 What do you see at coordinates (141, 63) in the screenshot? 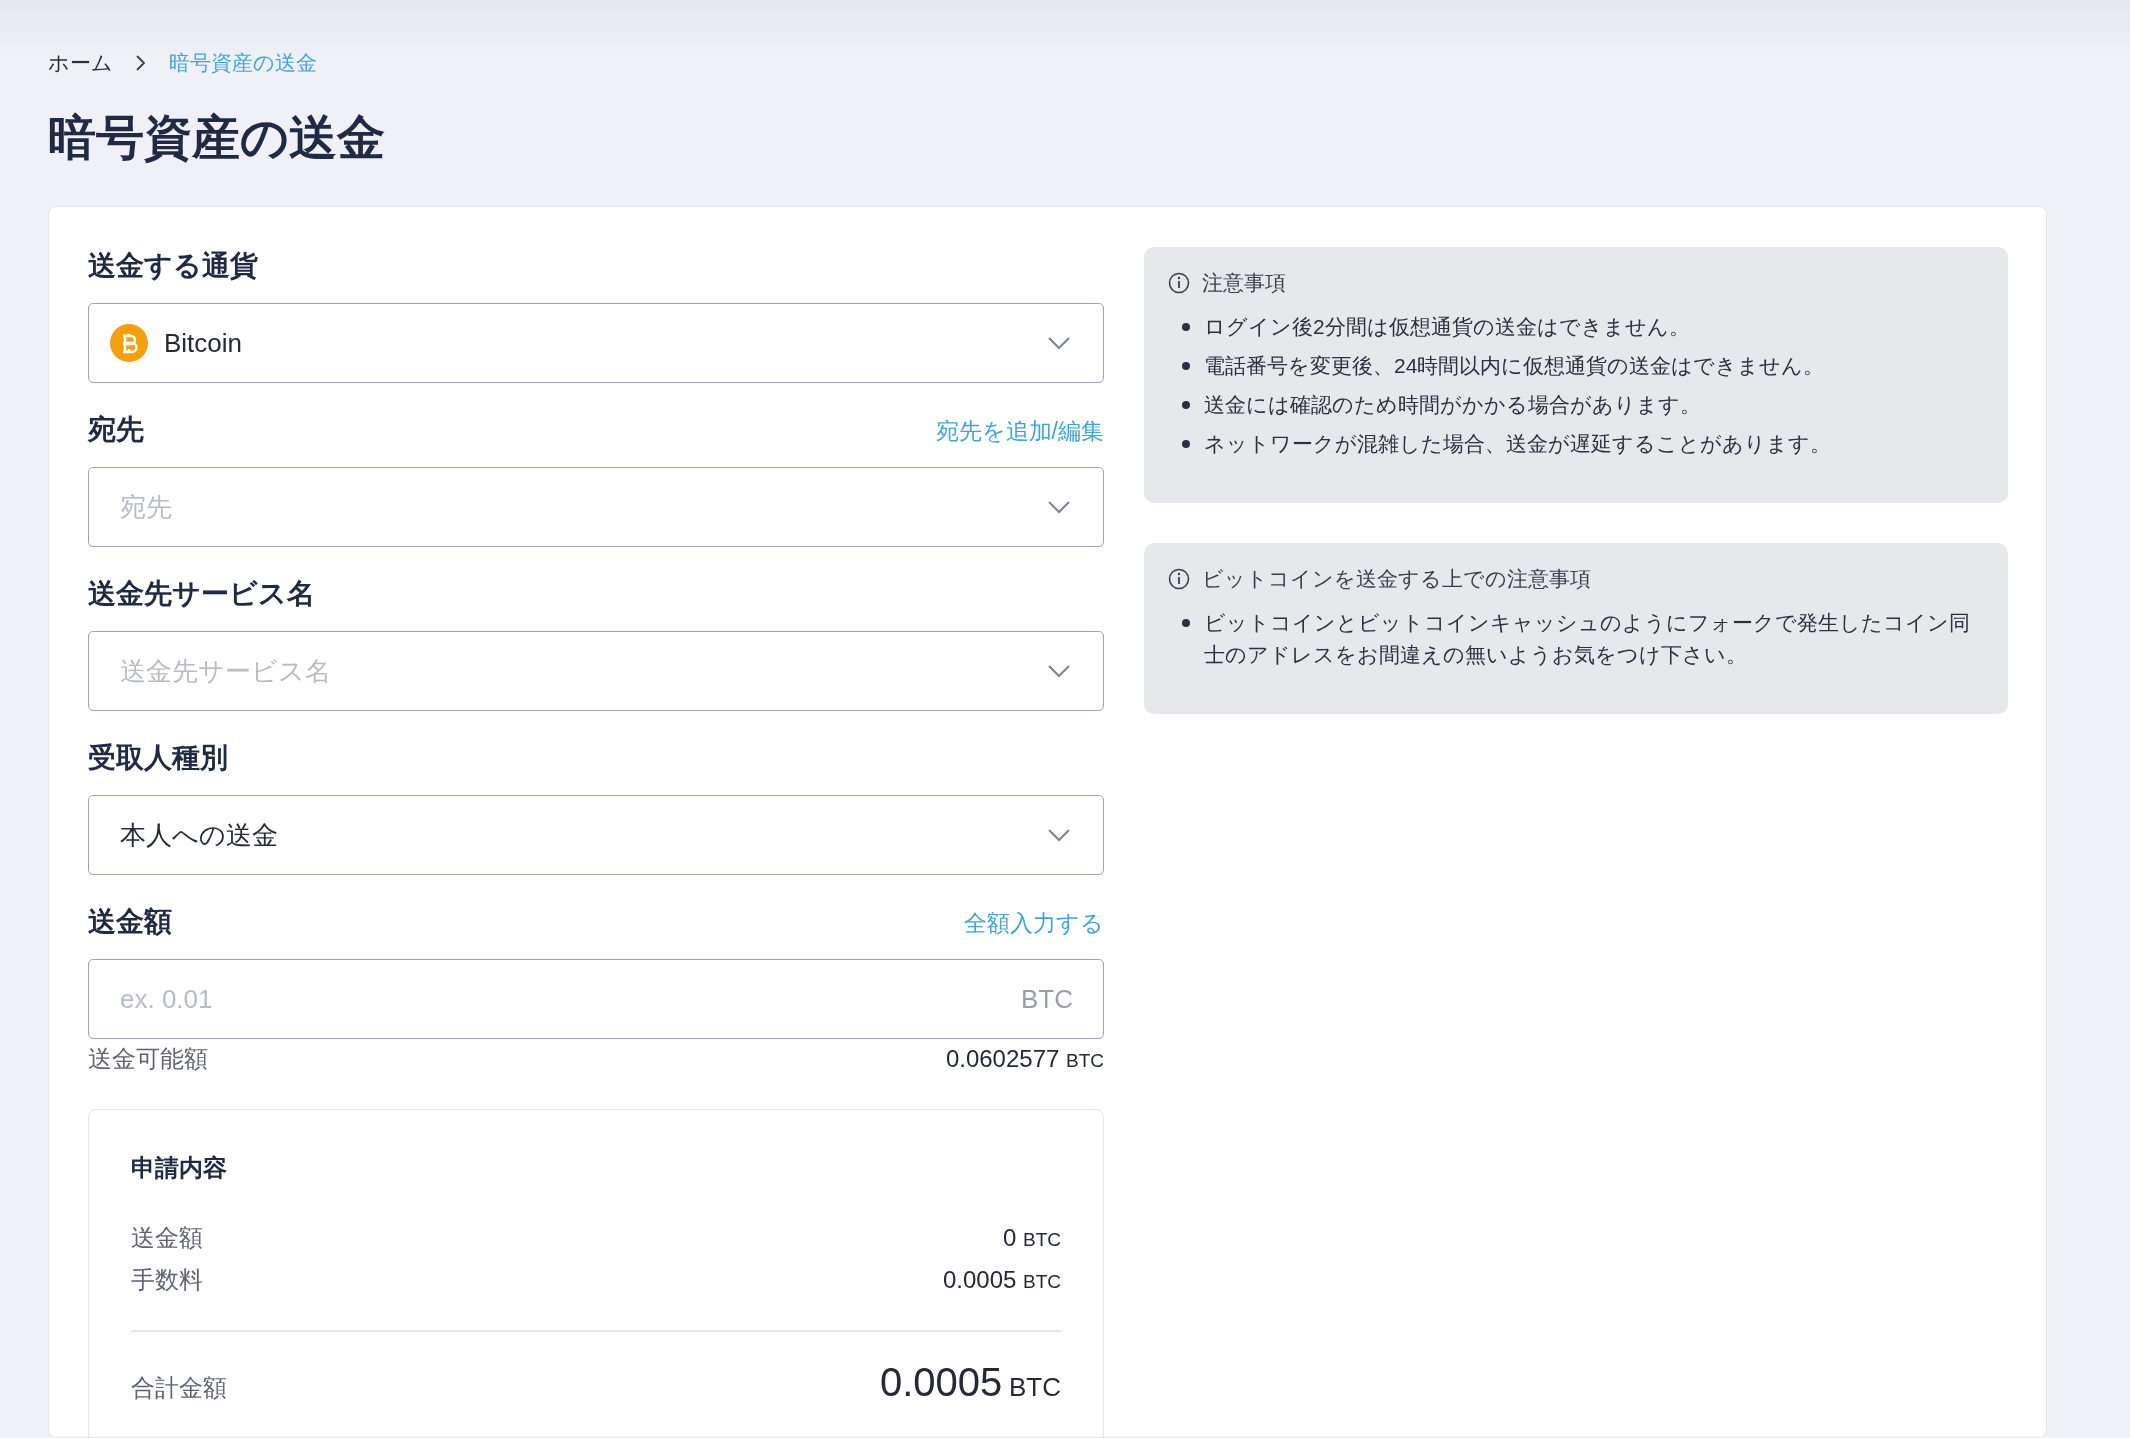
I see `chevron-right-icon` at bounding box center [141, 63].